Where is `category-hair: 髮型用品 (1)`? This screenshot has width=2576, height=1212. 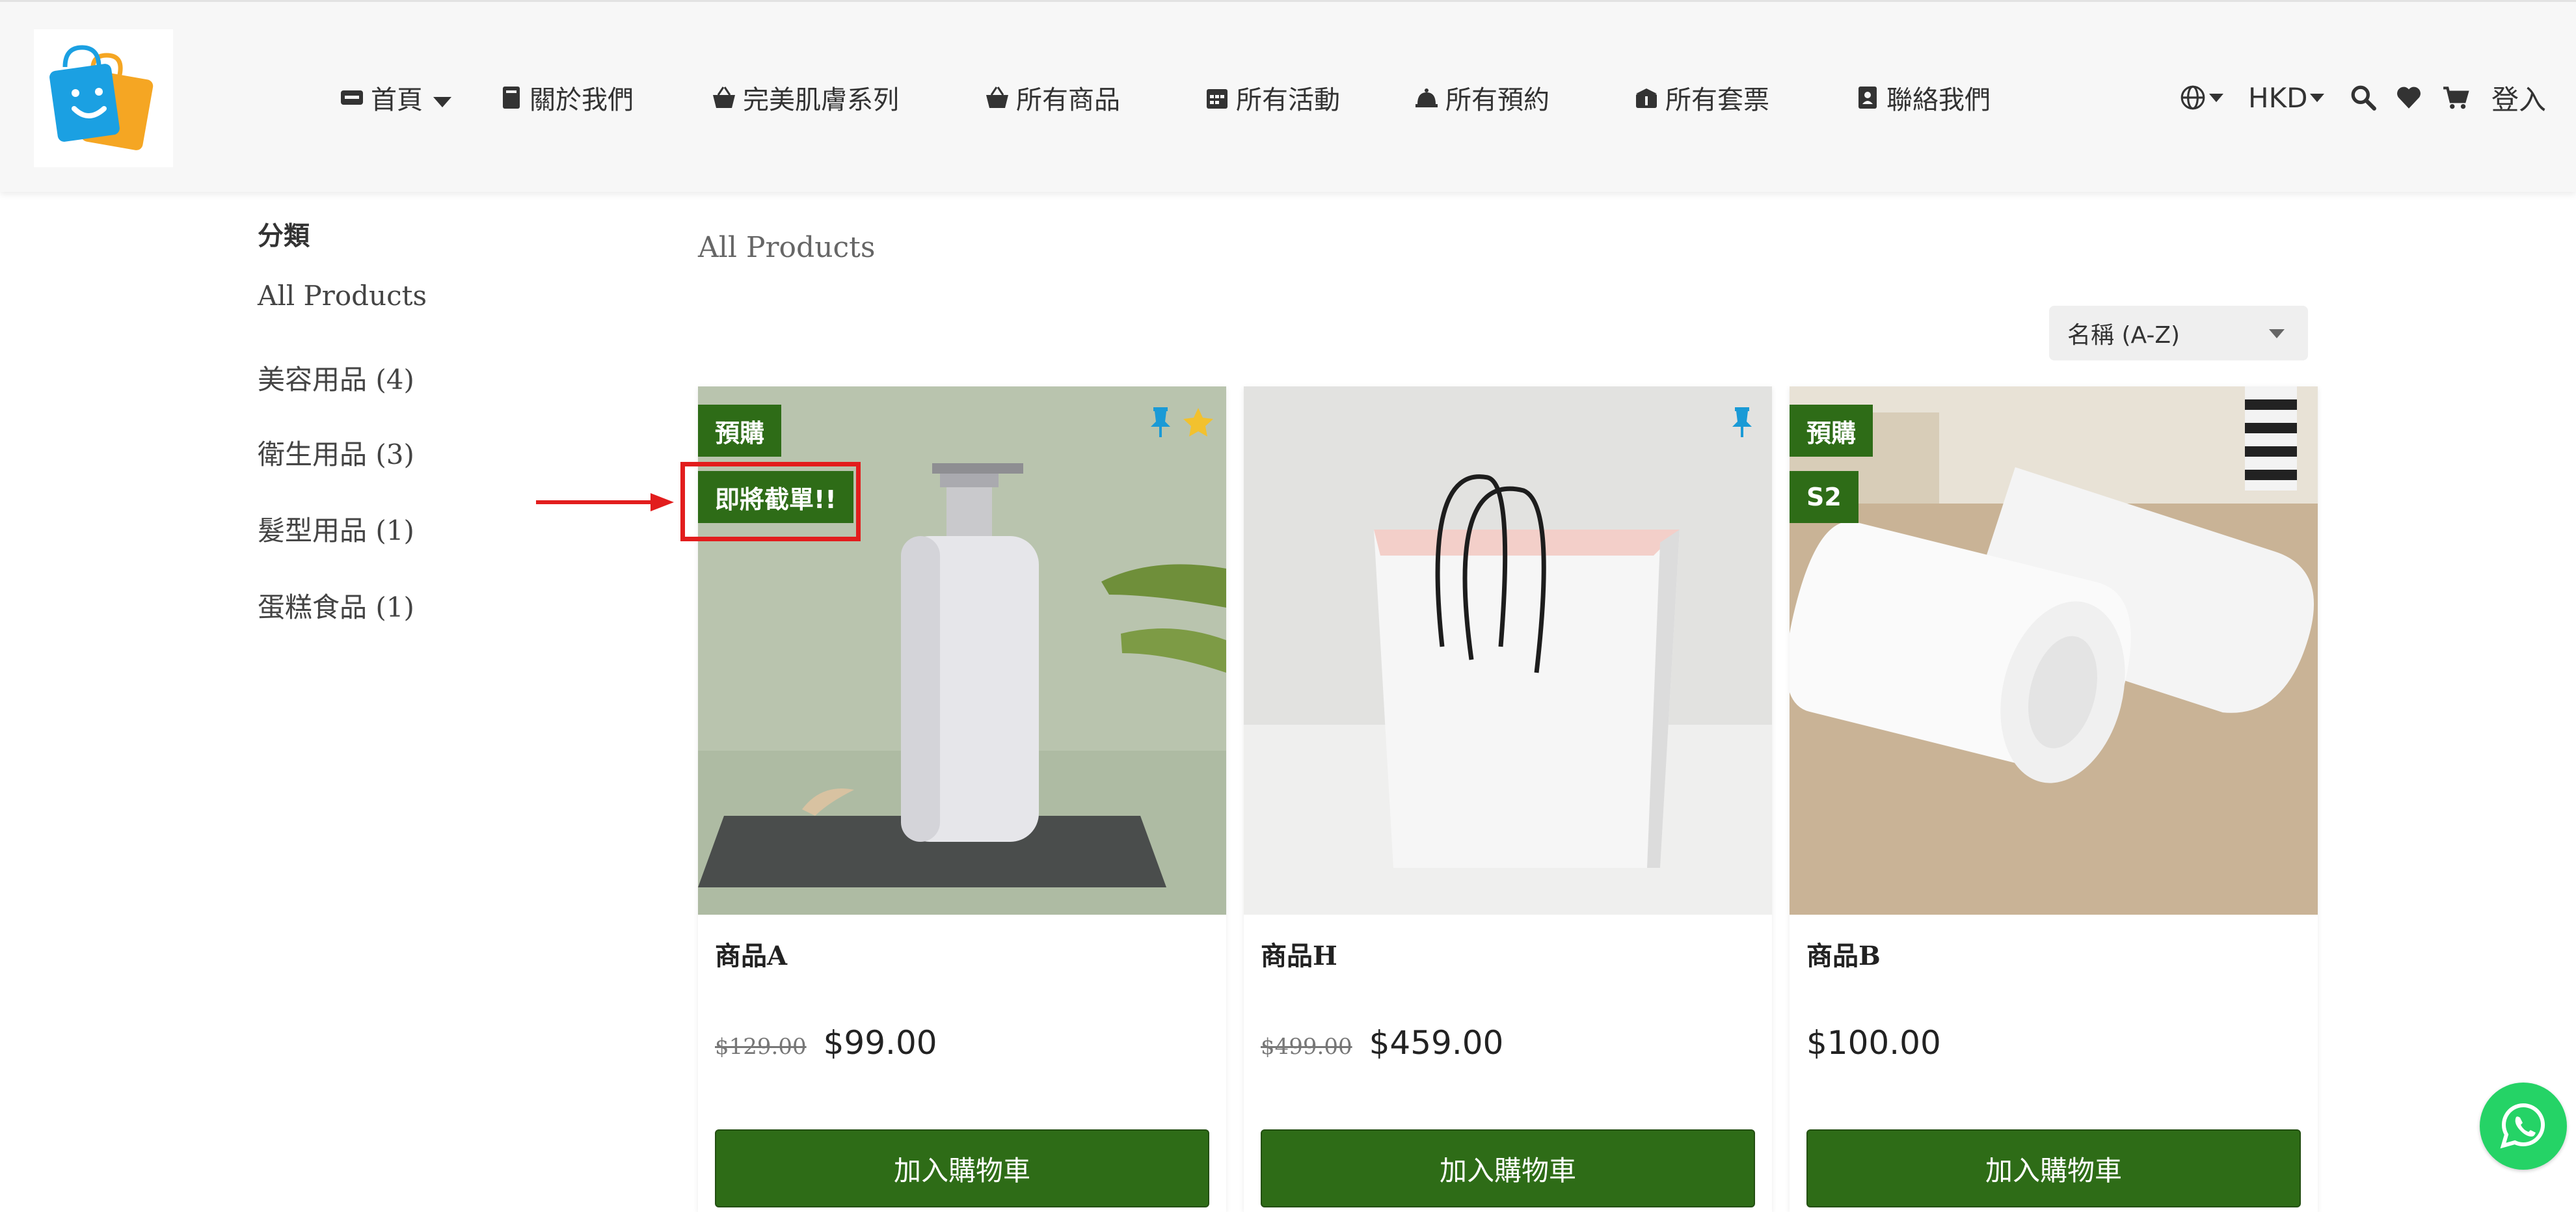
category-hair: 髮型用品 (1) is located at coordinates (336, 528).